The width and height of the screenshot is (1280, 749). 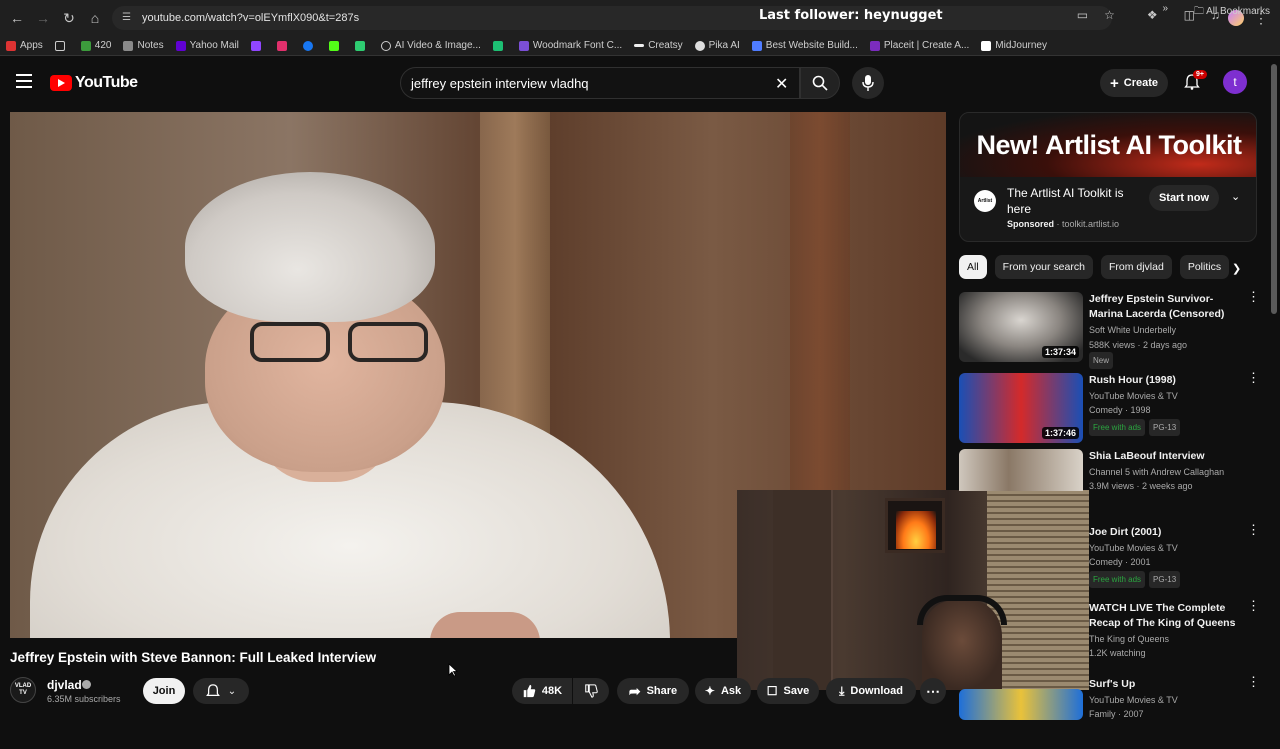 What do you see at coordinates (23, 690) in the screenshot?
I see `channel-avatar: VLAD TV` at bounding box center [23, 690].